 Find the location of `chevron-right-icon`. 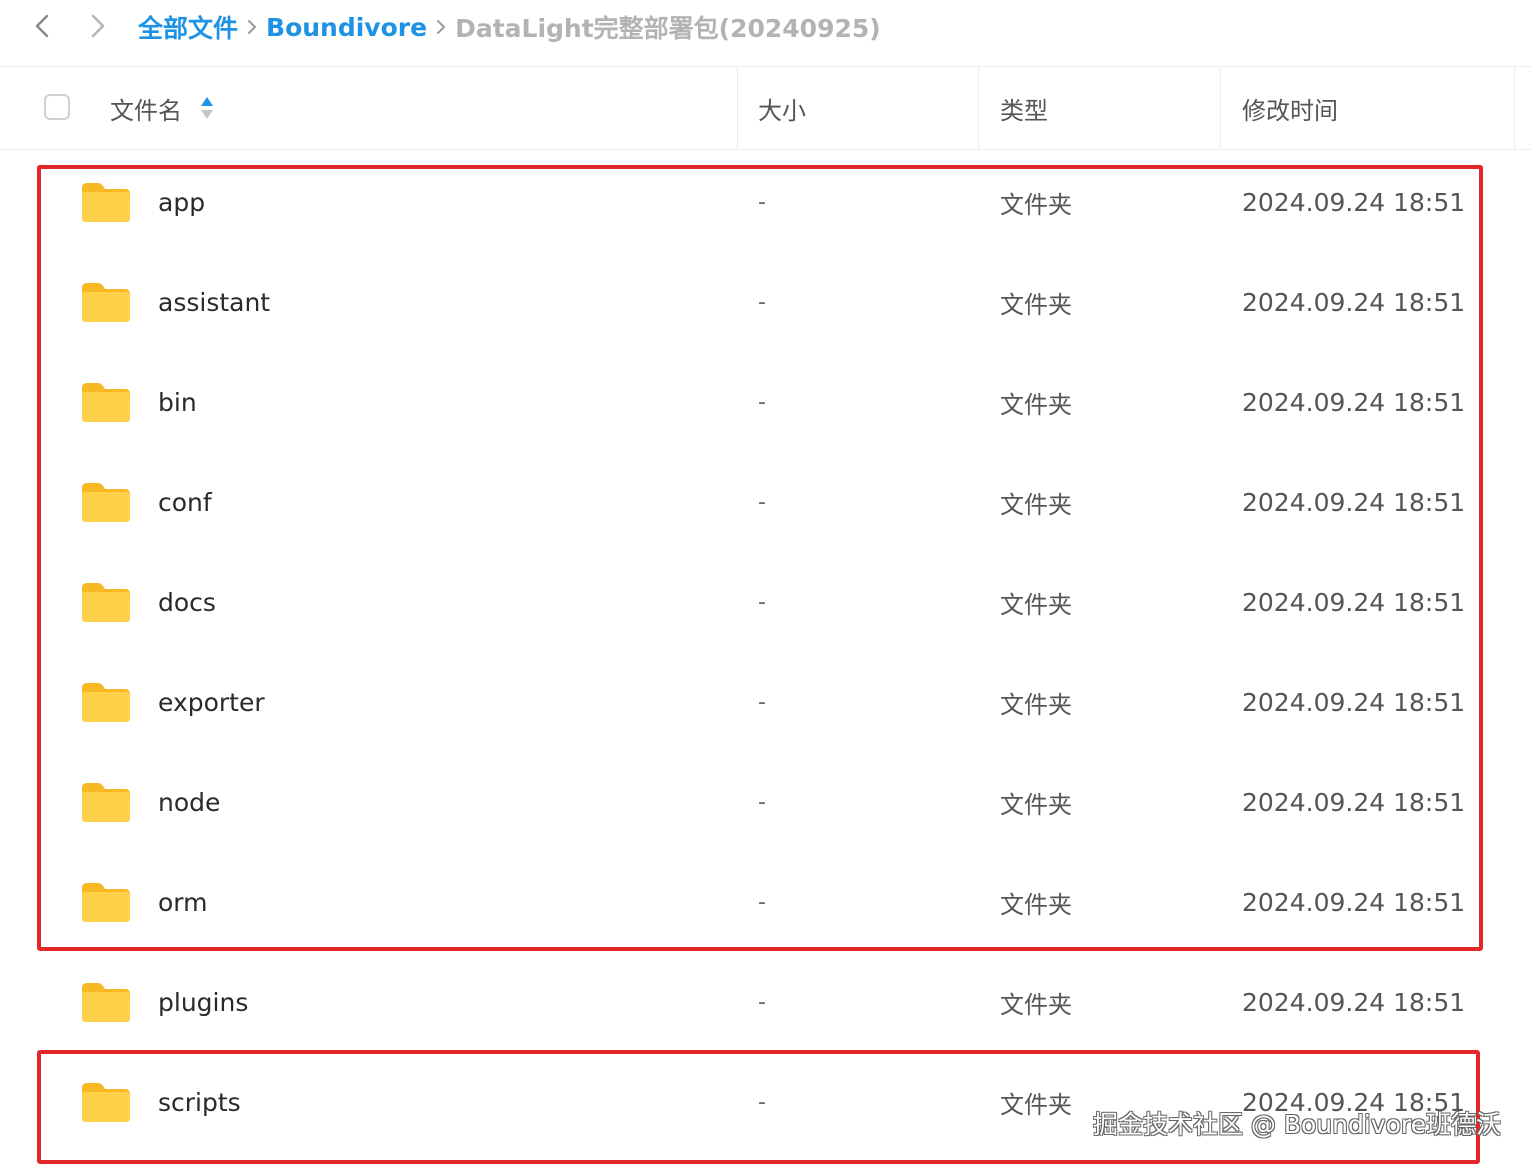

chevron-right-icon is located at coordinates (98, 26).